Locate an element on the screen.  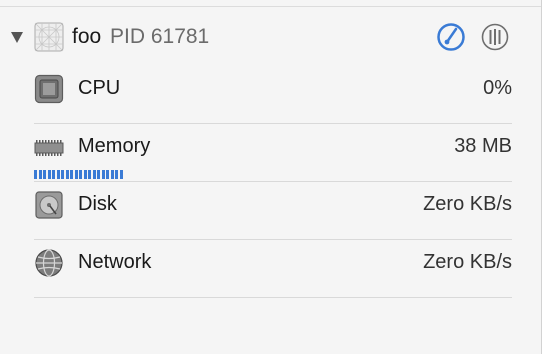
gauge-value-disk: Zero KB/s is located at coordinates (467, 204).